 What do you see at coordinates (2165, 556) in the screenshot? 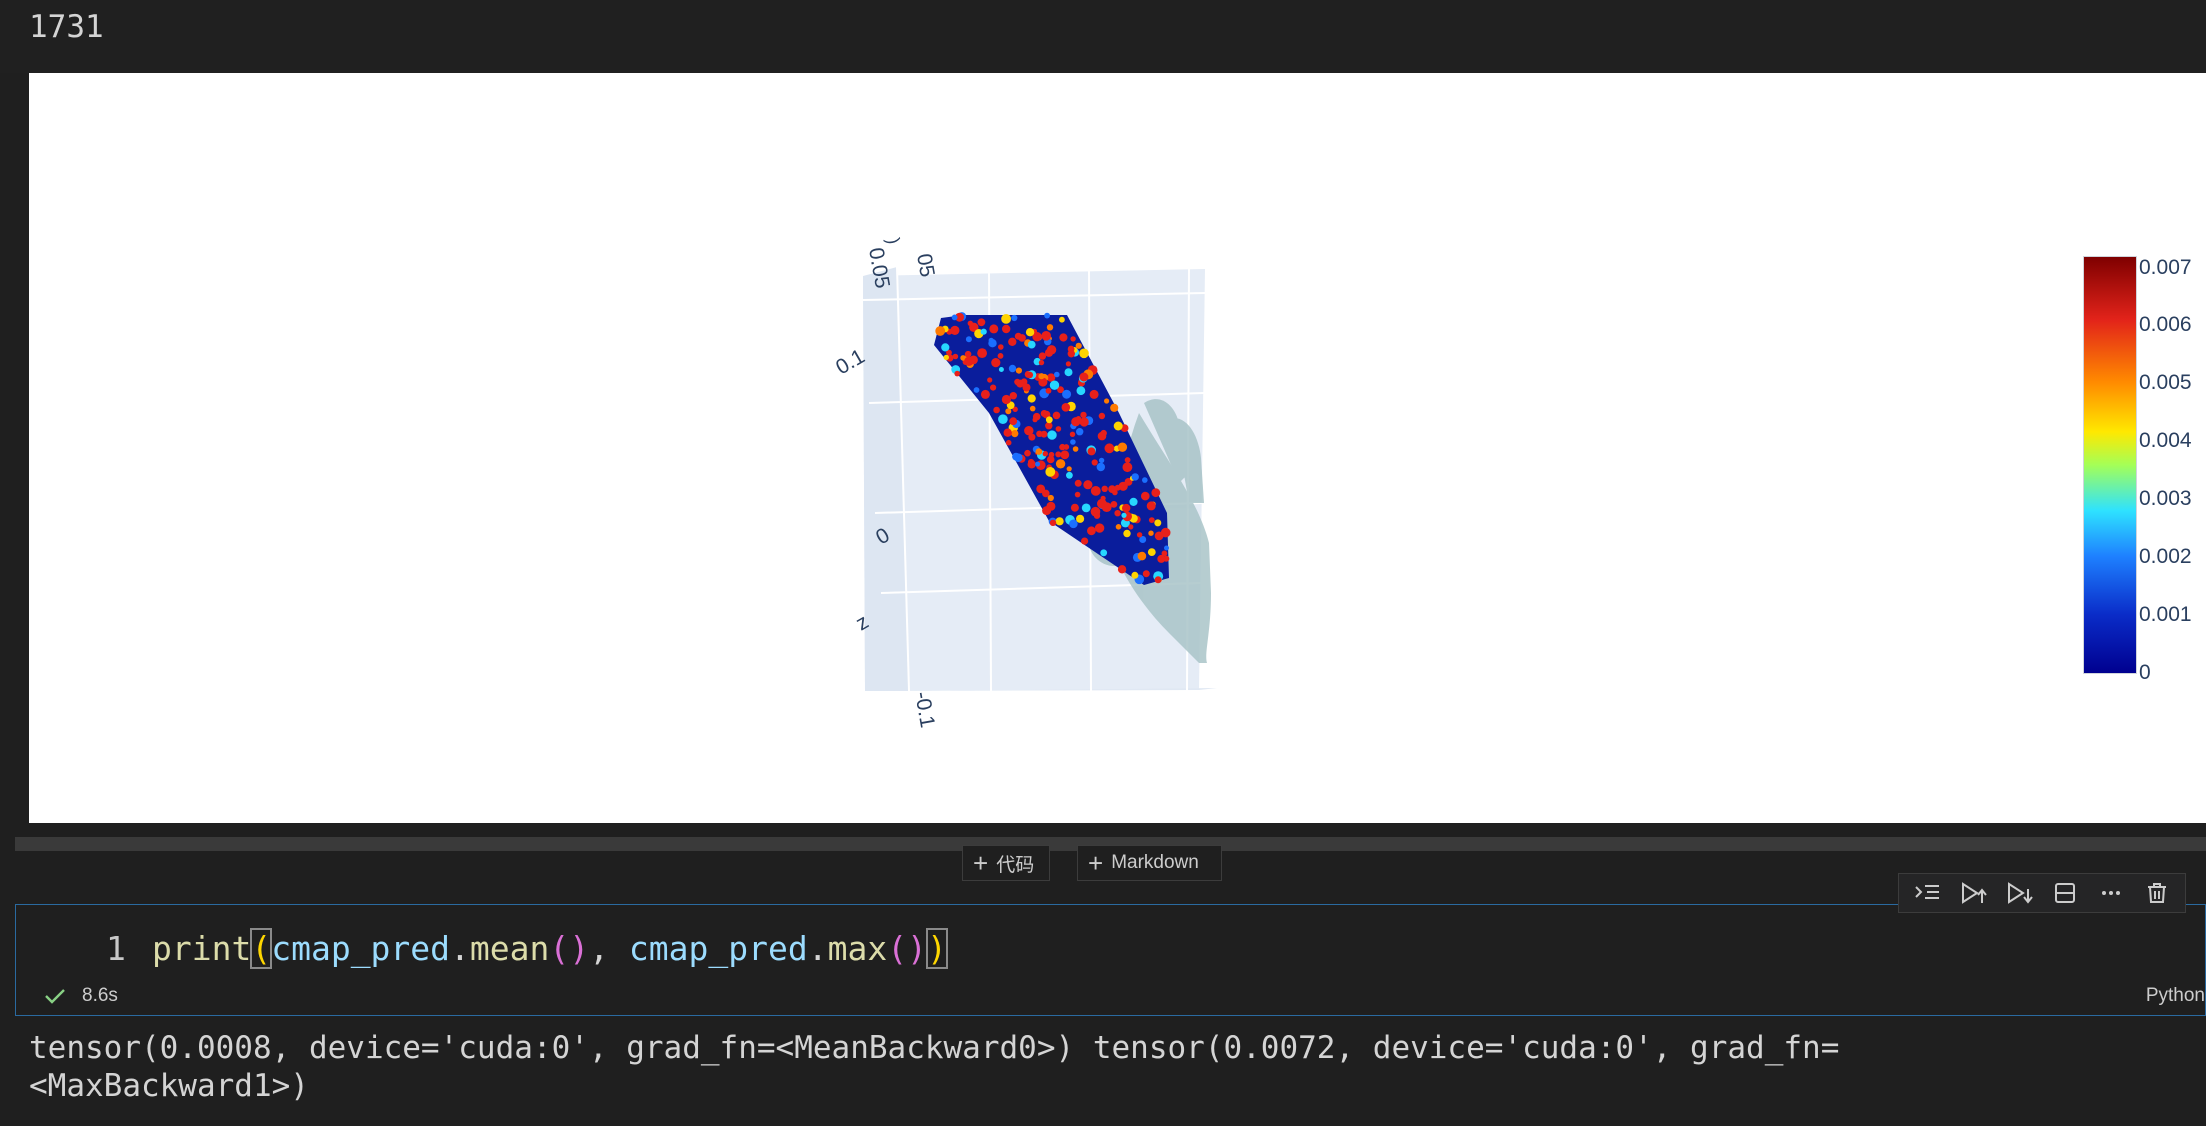
I see `colorbar-tick: 0.002` at bounding box center [2165, 556].